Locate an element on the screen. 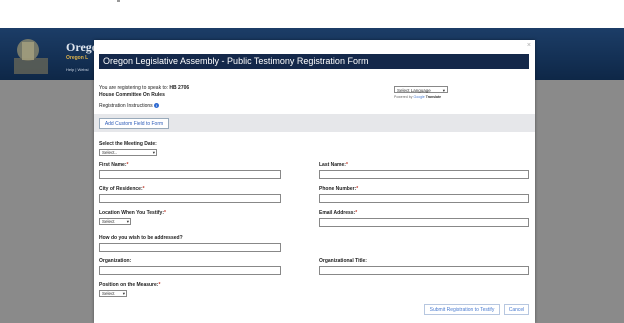 The width and height of the screenshot is (624, 323). first-name-input is located at coordinates (190, 174).